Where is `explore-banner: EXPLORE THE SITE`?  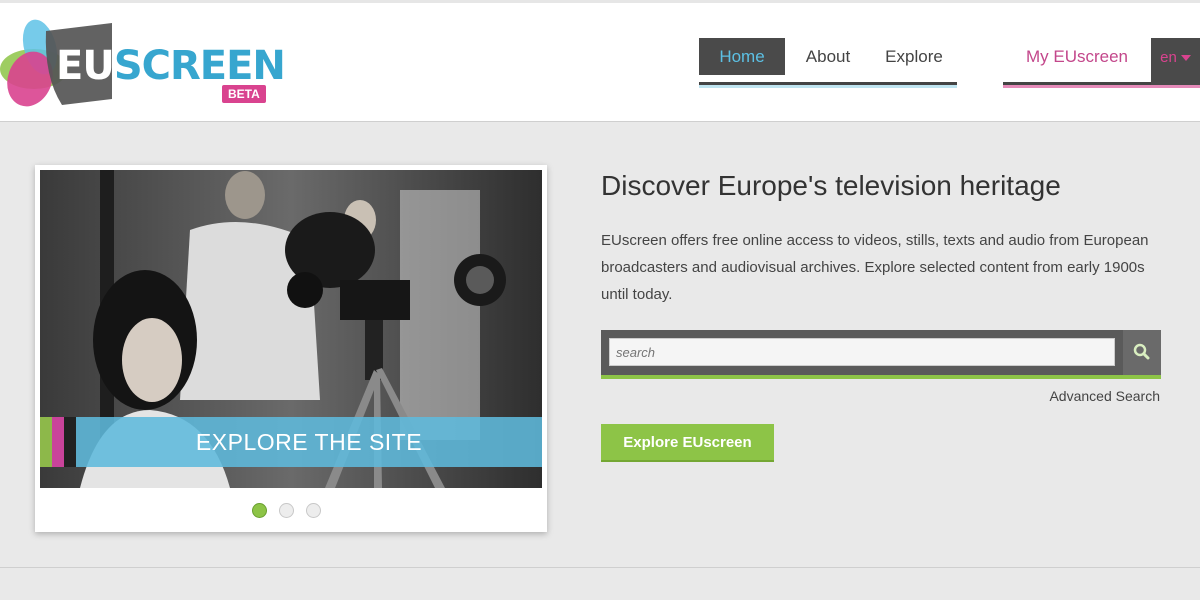 explore-banner: EXPLORE THE SITE is located at coordinates (291, 442).